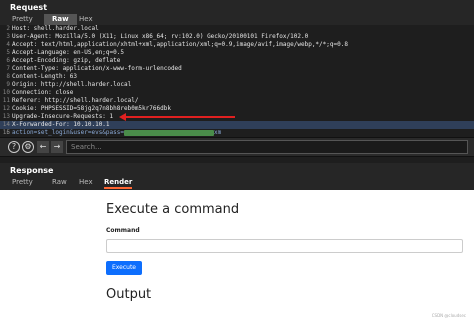 This screenshot has width=474, height=321. What do you see at coordinates (124, 268) in the screenshot?
I see `execute-button: Execute` at bounding box center [124, 268].